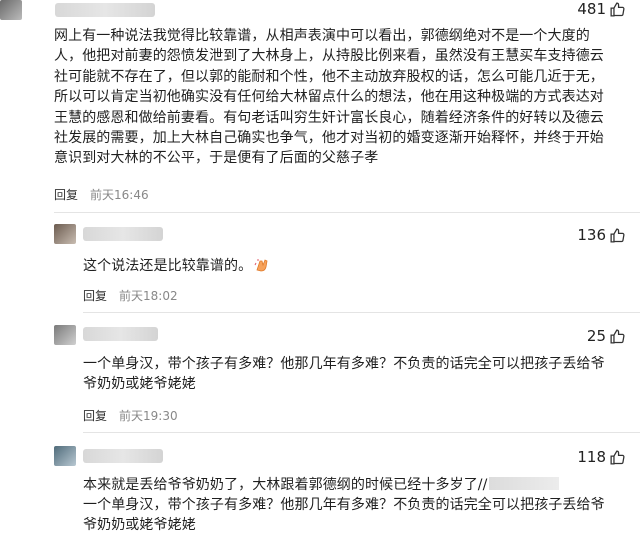  What do you see at coordinates (168, 266) in the screenshot?
I see `comment-text: 这个说法还是比较靠谱的。` at bounding box center [168, 266].